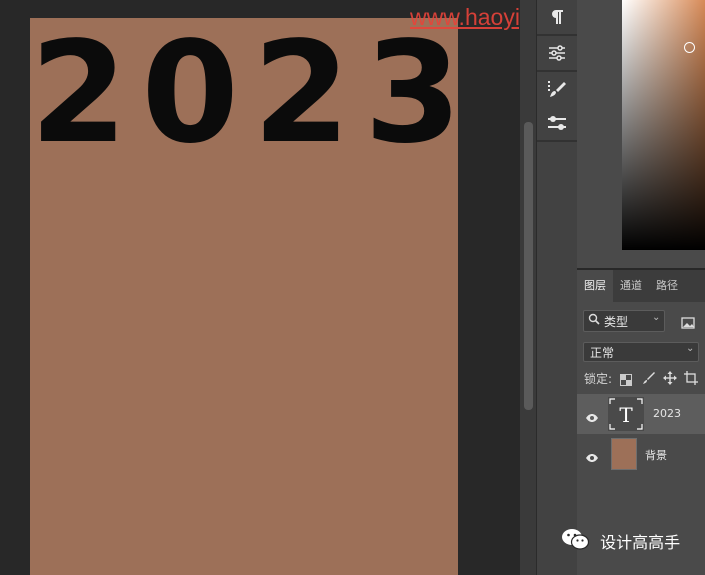 This screenshot has height=575, width=705. I want to click on svg-text: T, so click(626, 415).